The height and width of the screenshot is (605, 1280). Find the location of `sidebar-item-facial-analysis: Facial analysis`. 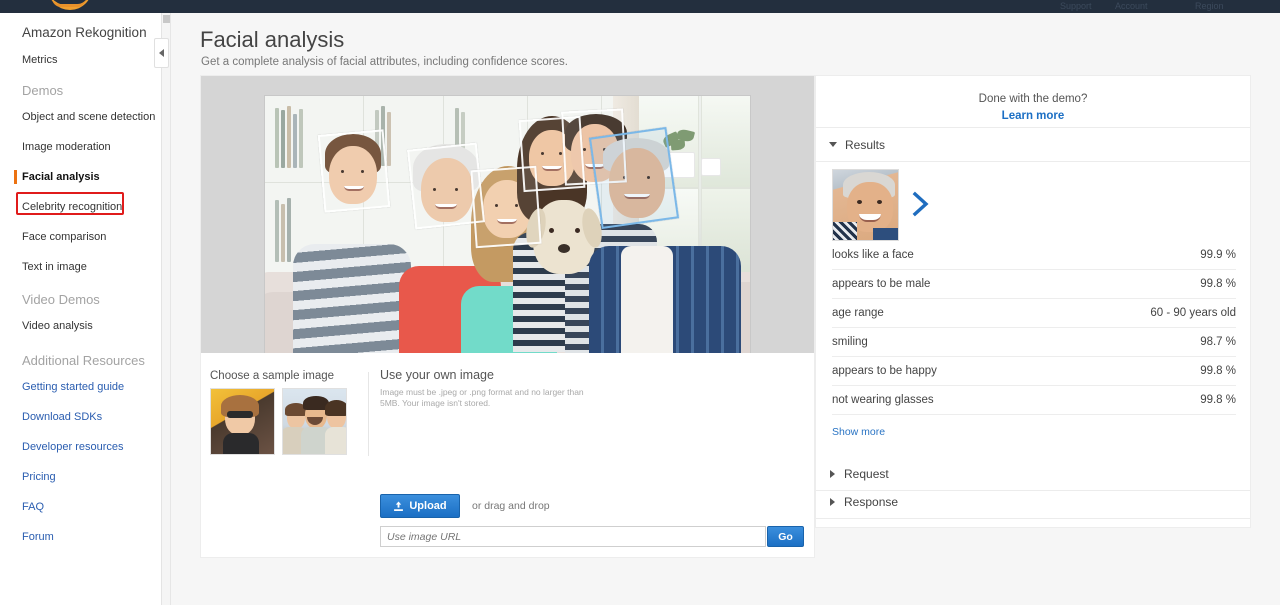

sidebar-item-facial-analysis: Facial analysis is located at coordinates (80, 177).